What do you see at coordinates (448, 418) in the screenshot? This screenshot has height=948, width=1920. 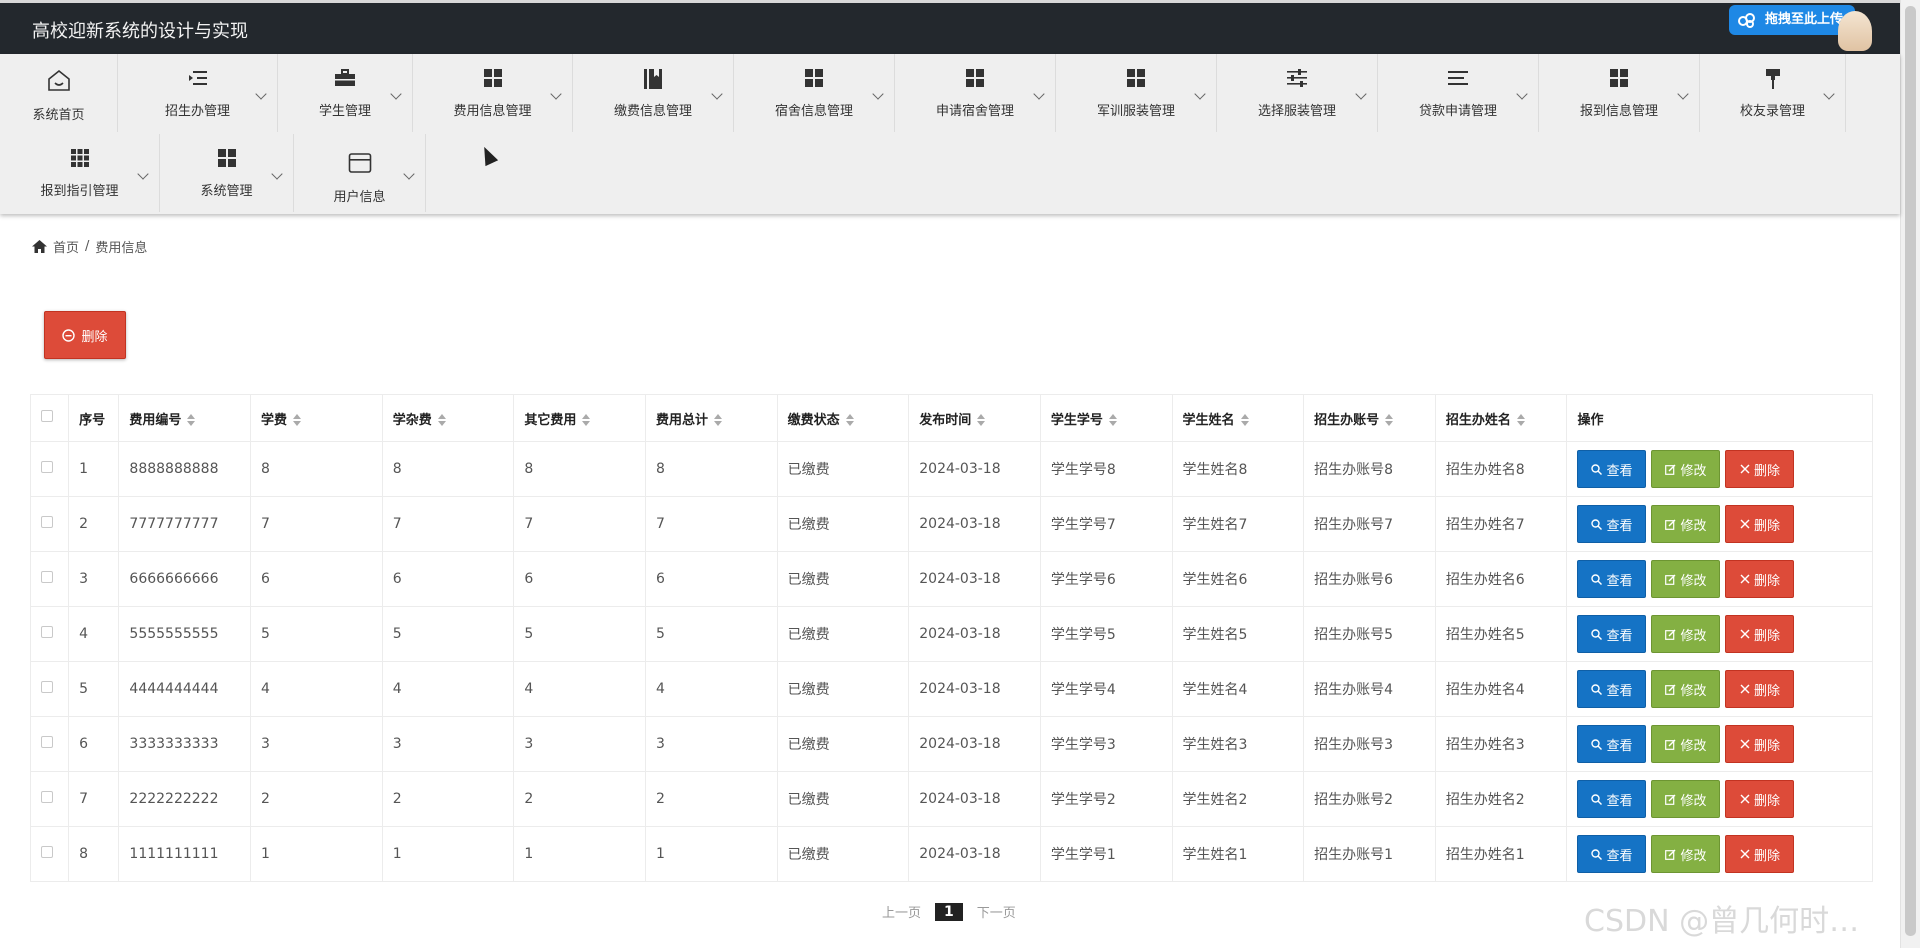 I see `column-header: 学杂费` at bounding box center [448, 418].